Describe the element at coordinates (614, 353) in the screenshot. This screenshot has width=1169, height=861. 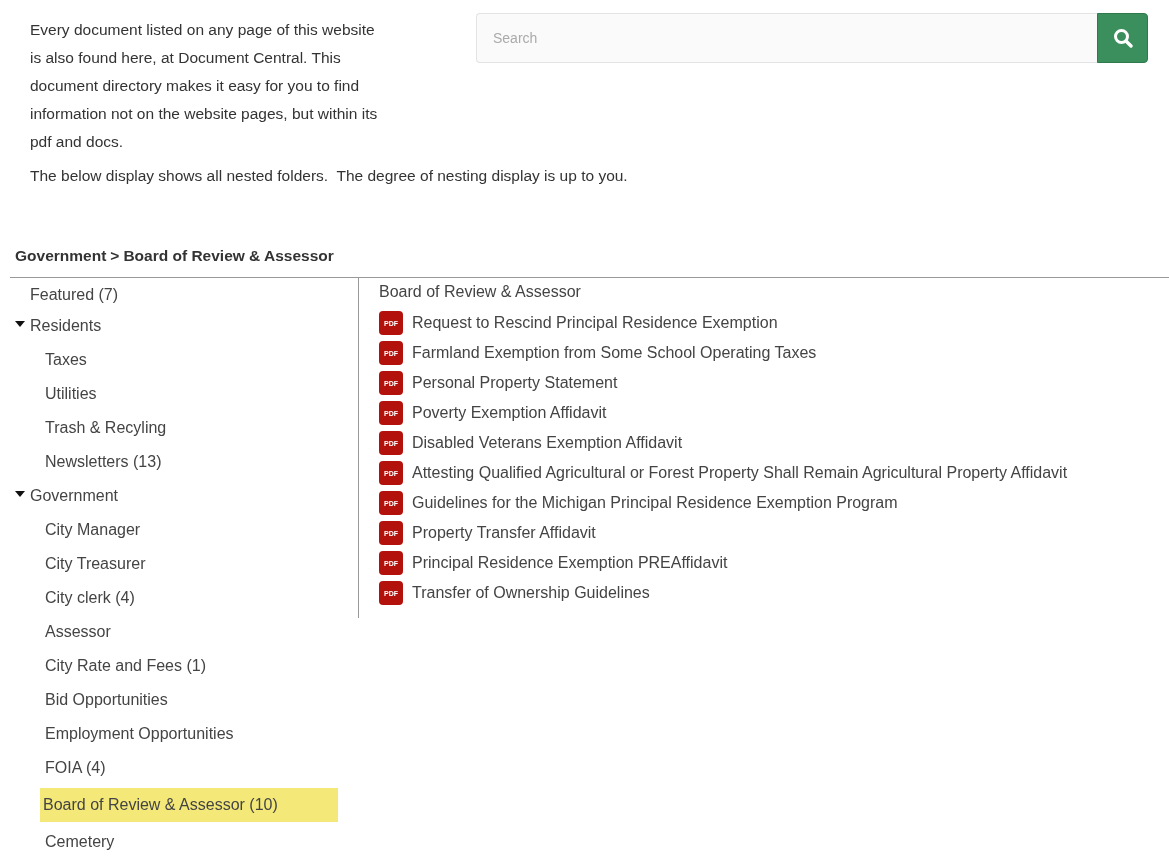
I see `document-link: Farmland Exemption from Some School Operating Taxes` at that location.